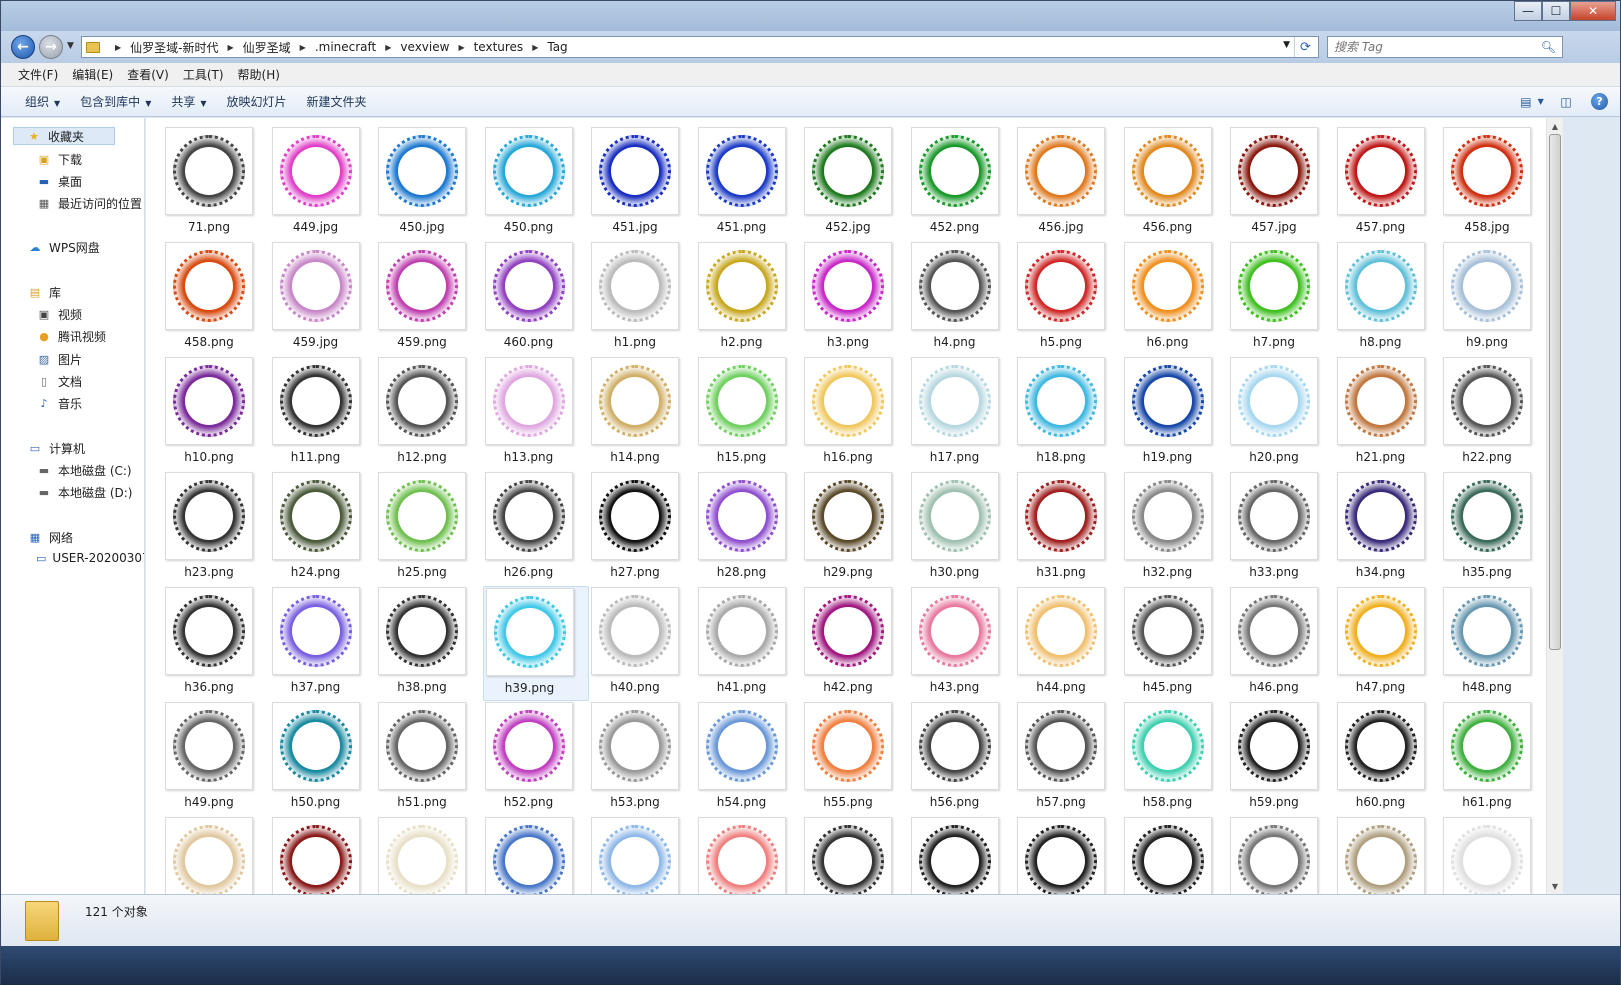 Image resolution: width=1621 pixels, height=985 pixels. I want to click on file-item: h40.png, so click(642, 643).